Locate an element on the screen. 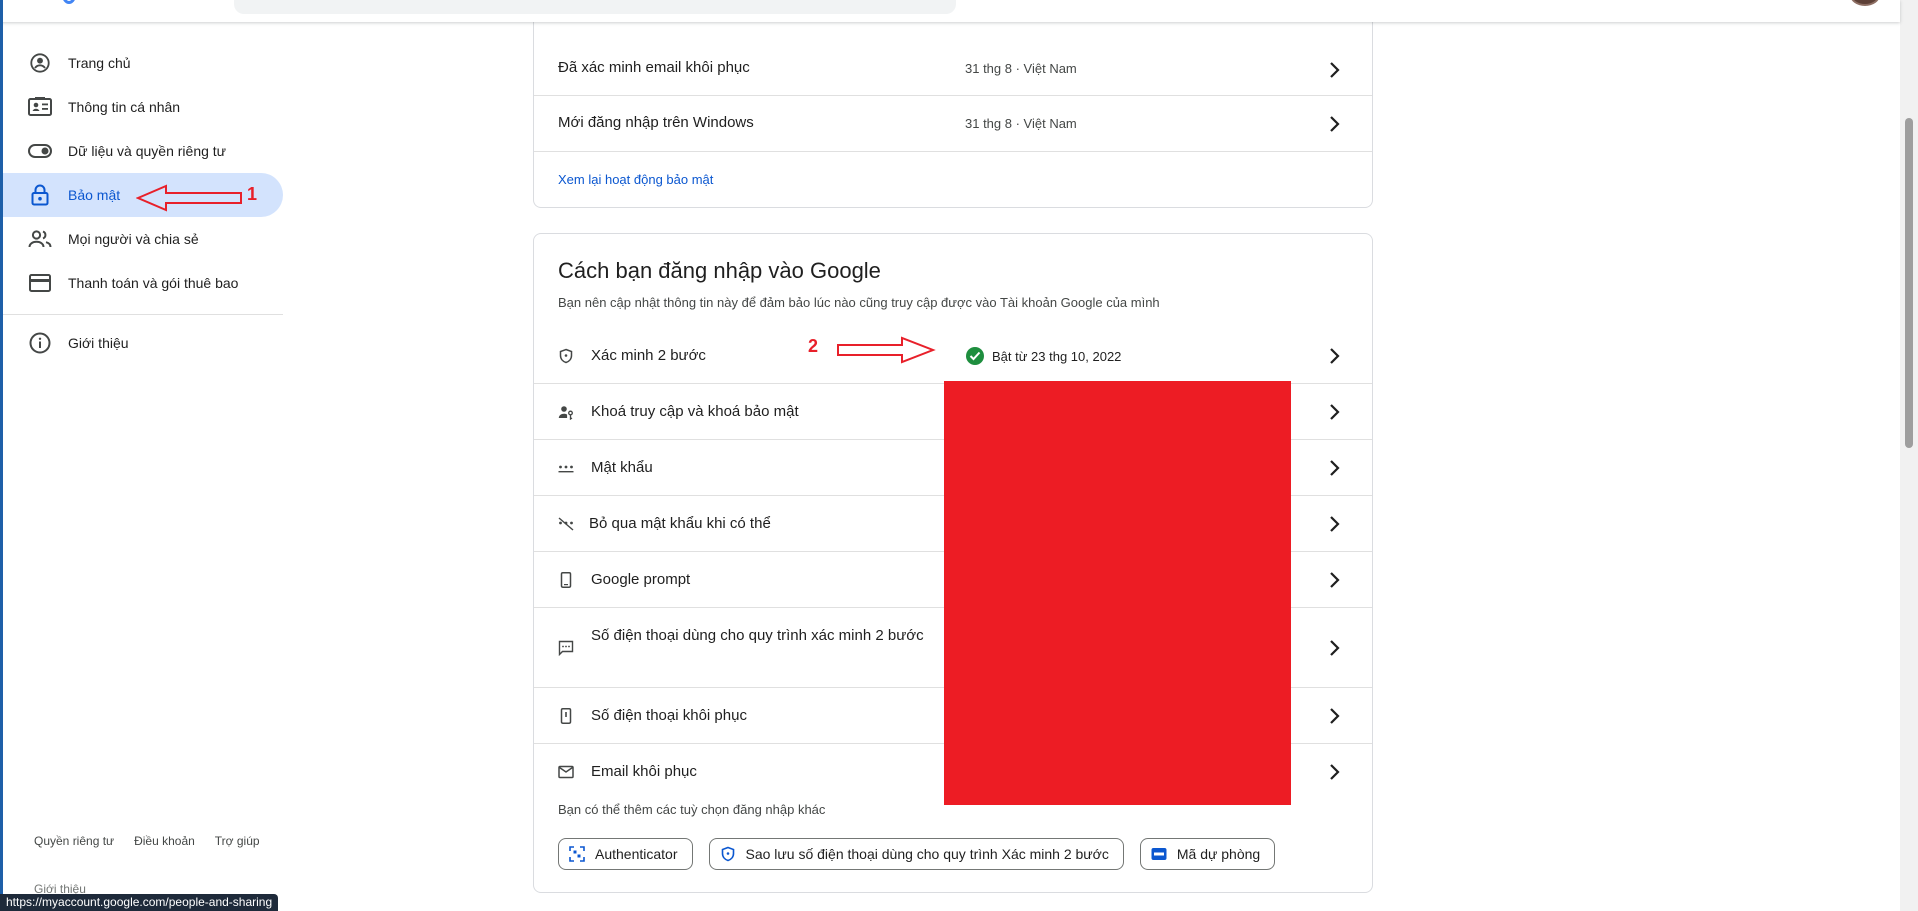 This screenshot has width=1918, height=911. search-bar is located at coordinates (595, 7).